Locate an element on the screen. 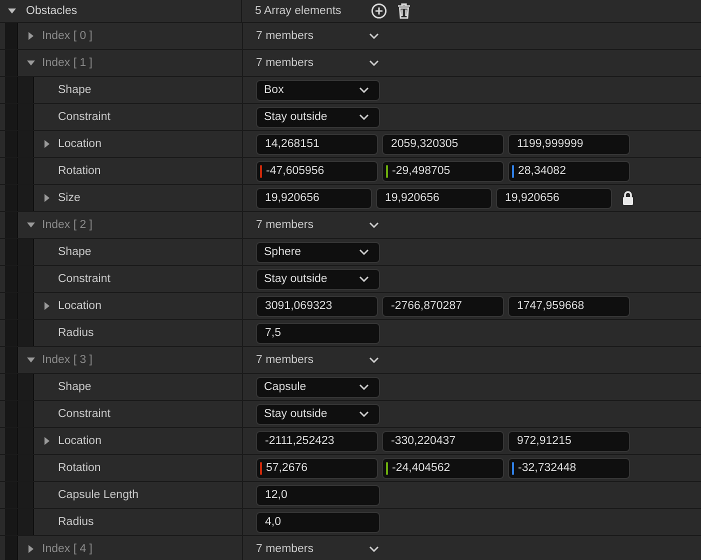  trash-icon is located at coordinates (404, 11).